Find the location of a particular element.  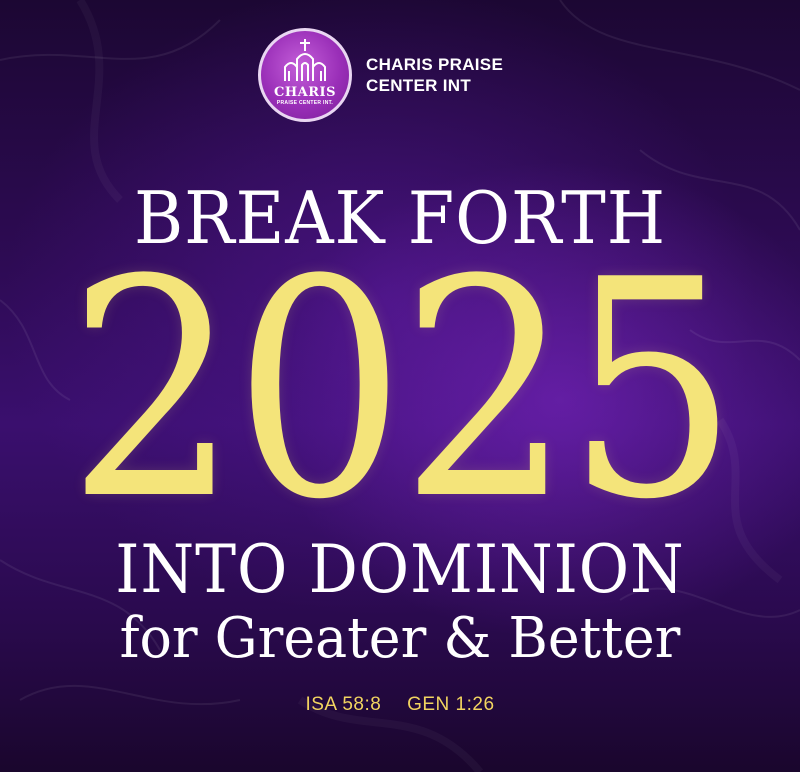

logo-word: CHARIS is located at coordinates (305, 92).